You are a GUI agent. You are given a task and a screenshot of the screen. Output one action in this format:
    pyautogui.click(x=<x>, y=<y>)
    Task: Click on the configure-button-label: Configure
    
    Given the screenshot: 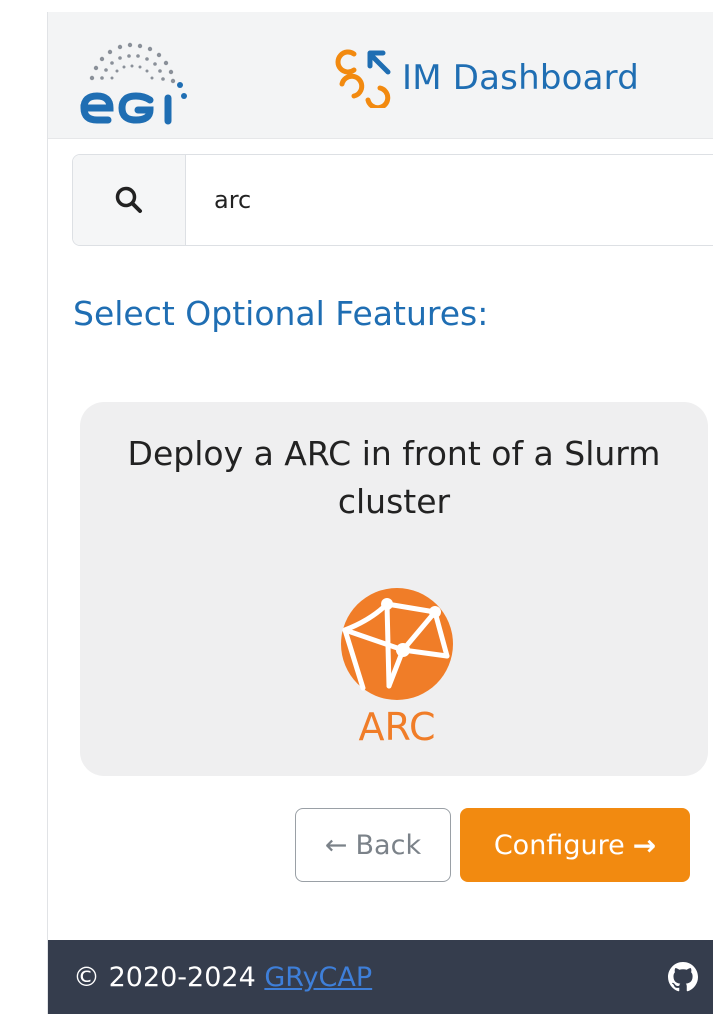 What is the action you would take?
    pyautogui.click(x=559, y=845)
    